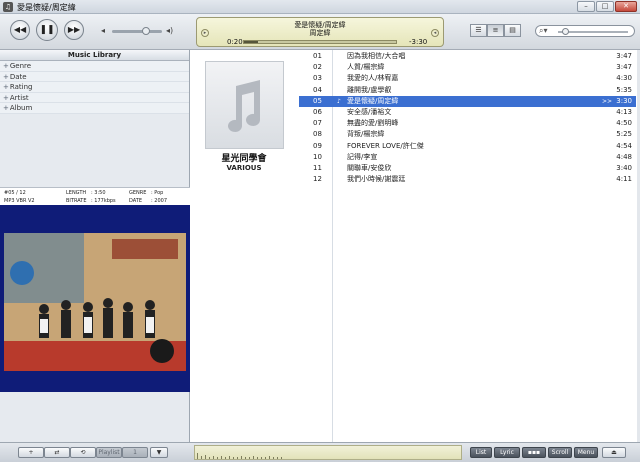 The width and height of the screenshot is (640, 462). I want to click on eject-button: ⏏, so click(614, 452).